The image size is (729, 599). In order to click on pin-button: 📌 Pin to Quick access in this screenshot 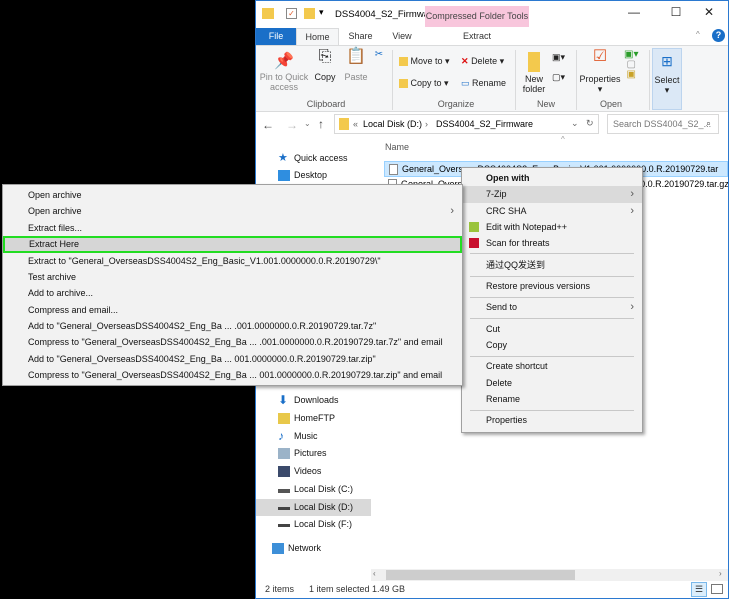, I will do `click(284, 72)`.